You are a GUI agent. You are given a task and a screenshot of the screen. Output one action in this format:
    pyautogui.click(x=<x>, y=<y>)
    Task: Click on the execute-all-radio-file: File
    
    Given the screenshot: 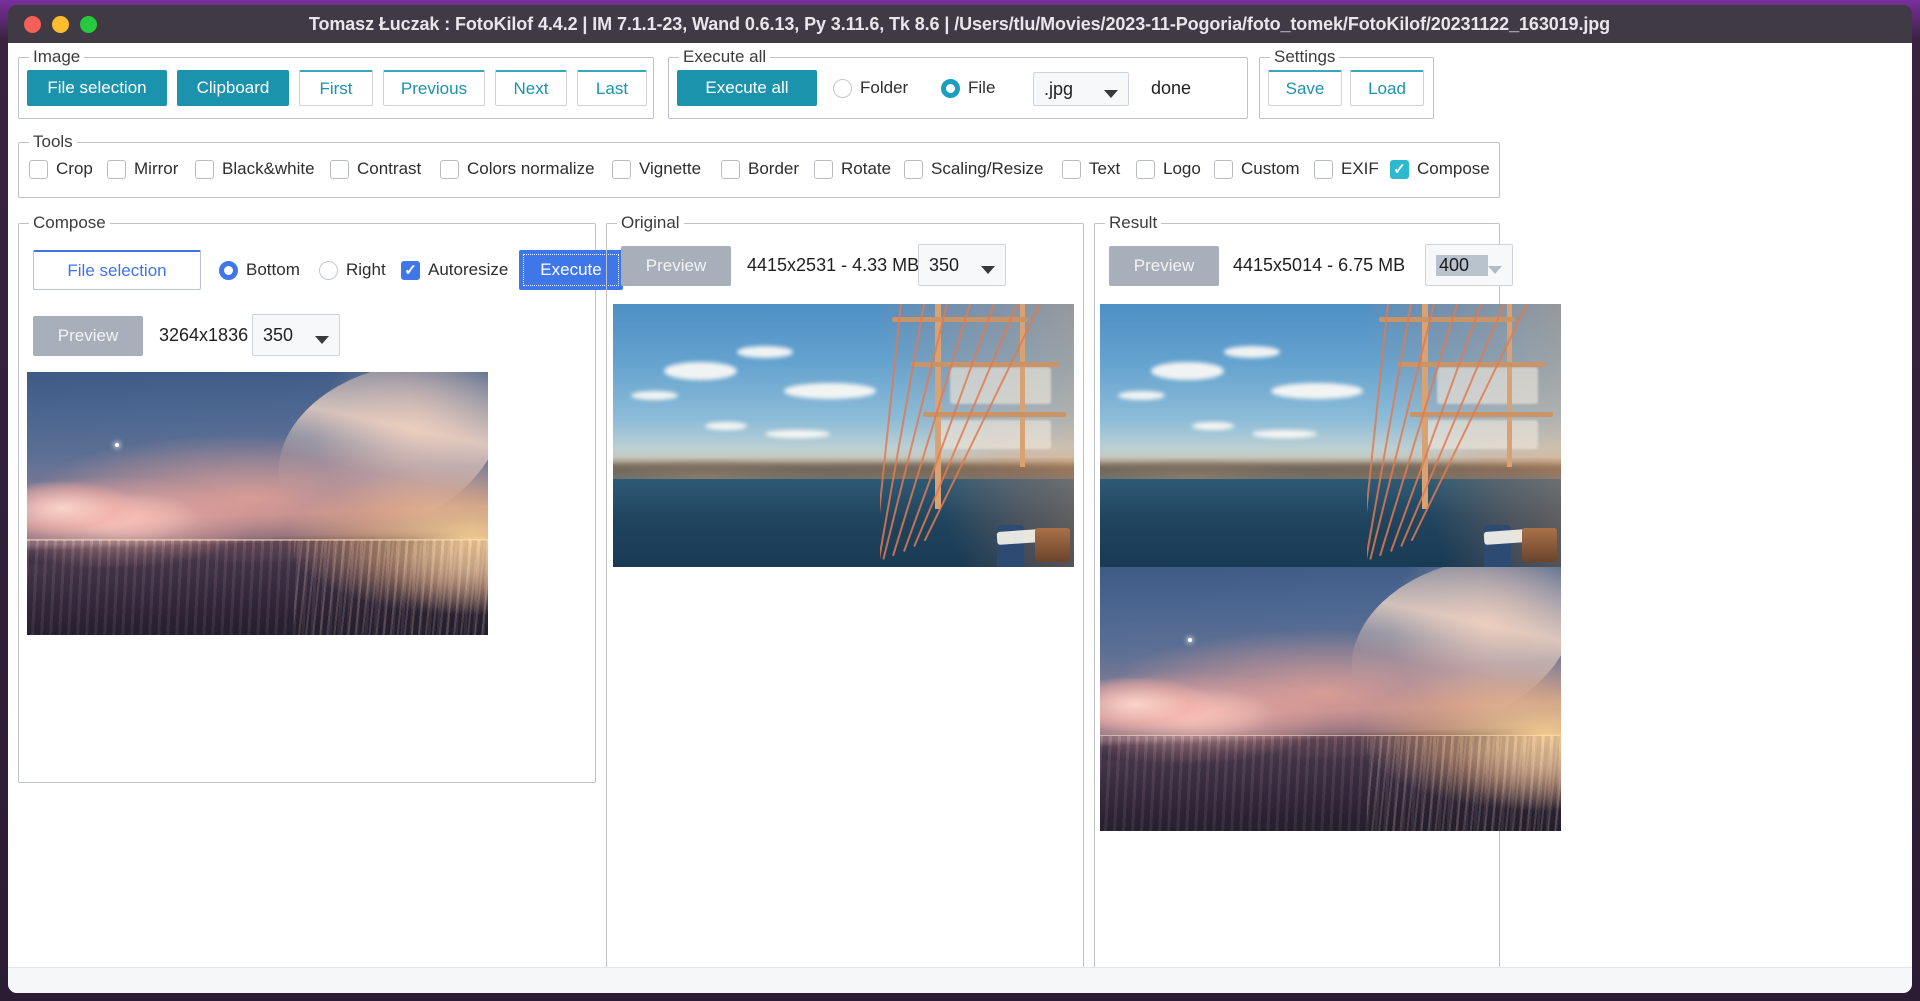 What is the action you would take?
    pyautogui.click(x=968, y=88)
    